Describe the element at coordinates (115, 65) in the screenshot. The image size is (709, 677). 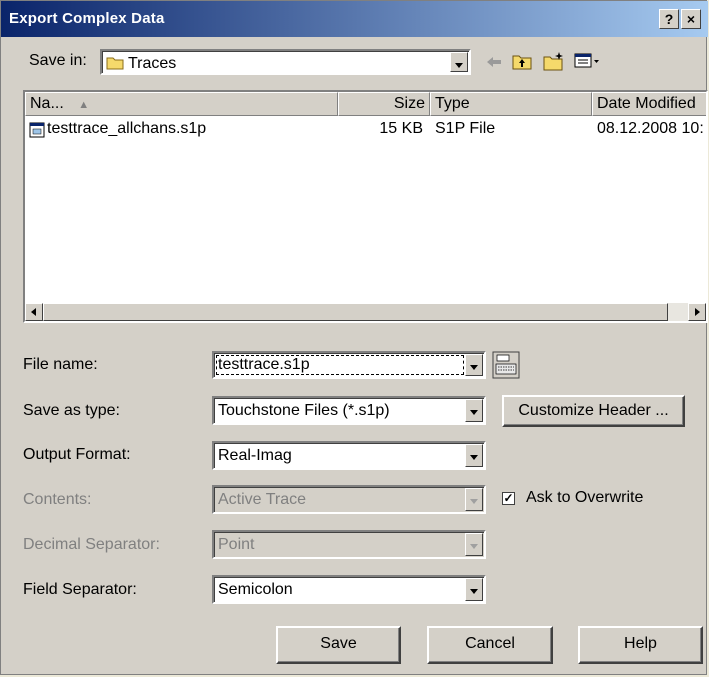
I see `folder-icon` at that location.